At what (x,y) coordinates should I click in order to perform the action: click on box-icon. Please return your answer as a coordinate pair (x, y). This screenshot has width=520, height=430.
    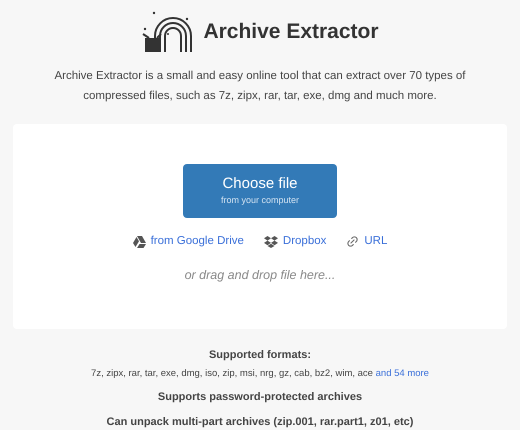
    Looking at the image, I should click on (271, 242).